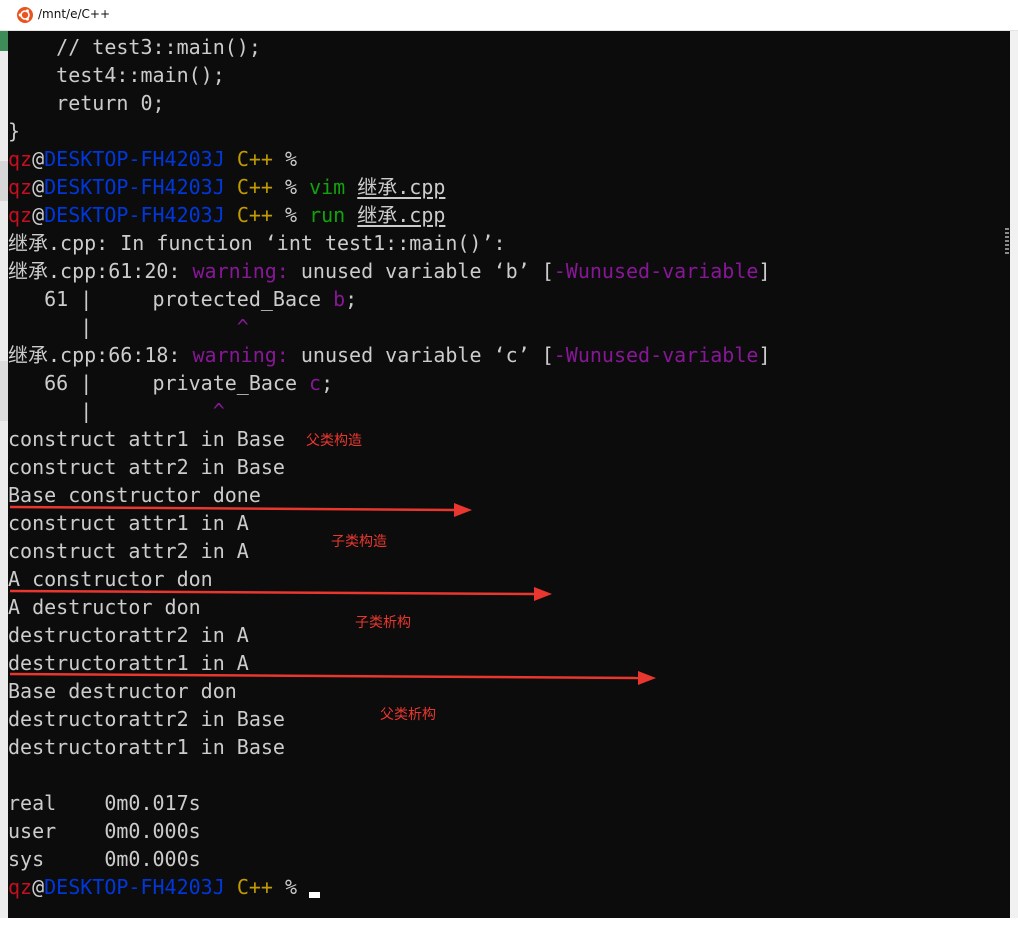  What do you see at coordinates (359, 542) in the screenshot?
I see `annotation-child-construct: 子类构造` at bounding box center [359, 542].